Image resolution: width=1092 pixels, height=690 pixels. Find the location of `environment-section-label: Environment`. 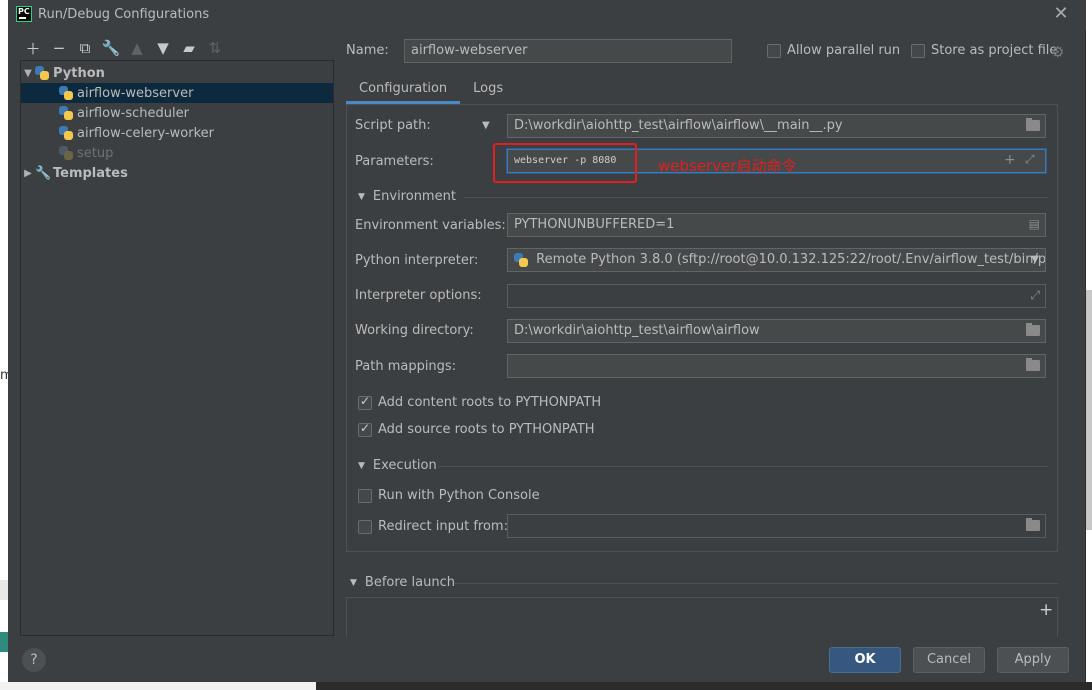

environment-section-label: Environment is located at coordinates (414, 196).